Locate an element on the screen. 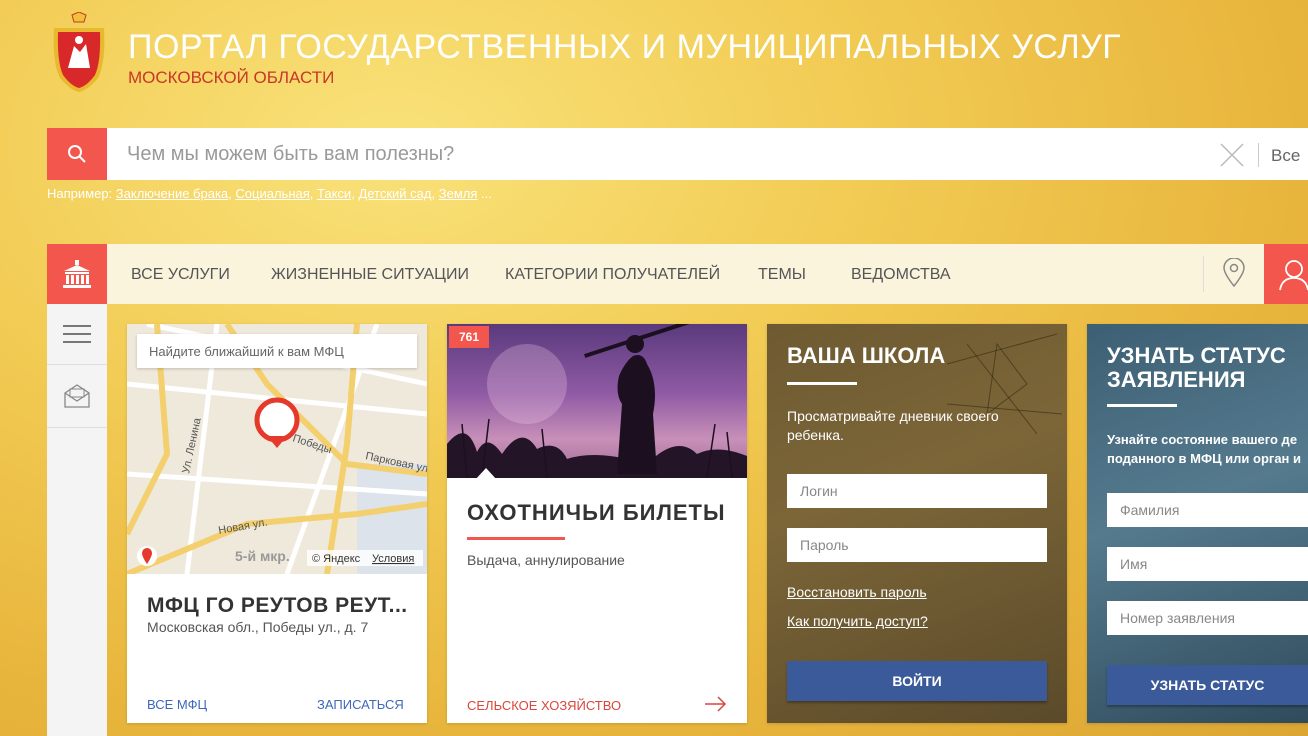 This screenshot has width=1308, height=736. example-link-marriage: Заключение брака is located at coordinates (172, 193).